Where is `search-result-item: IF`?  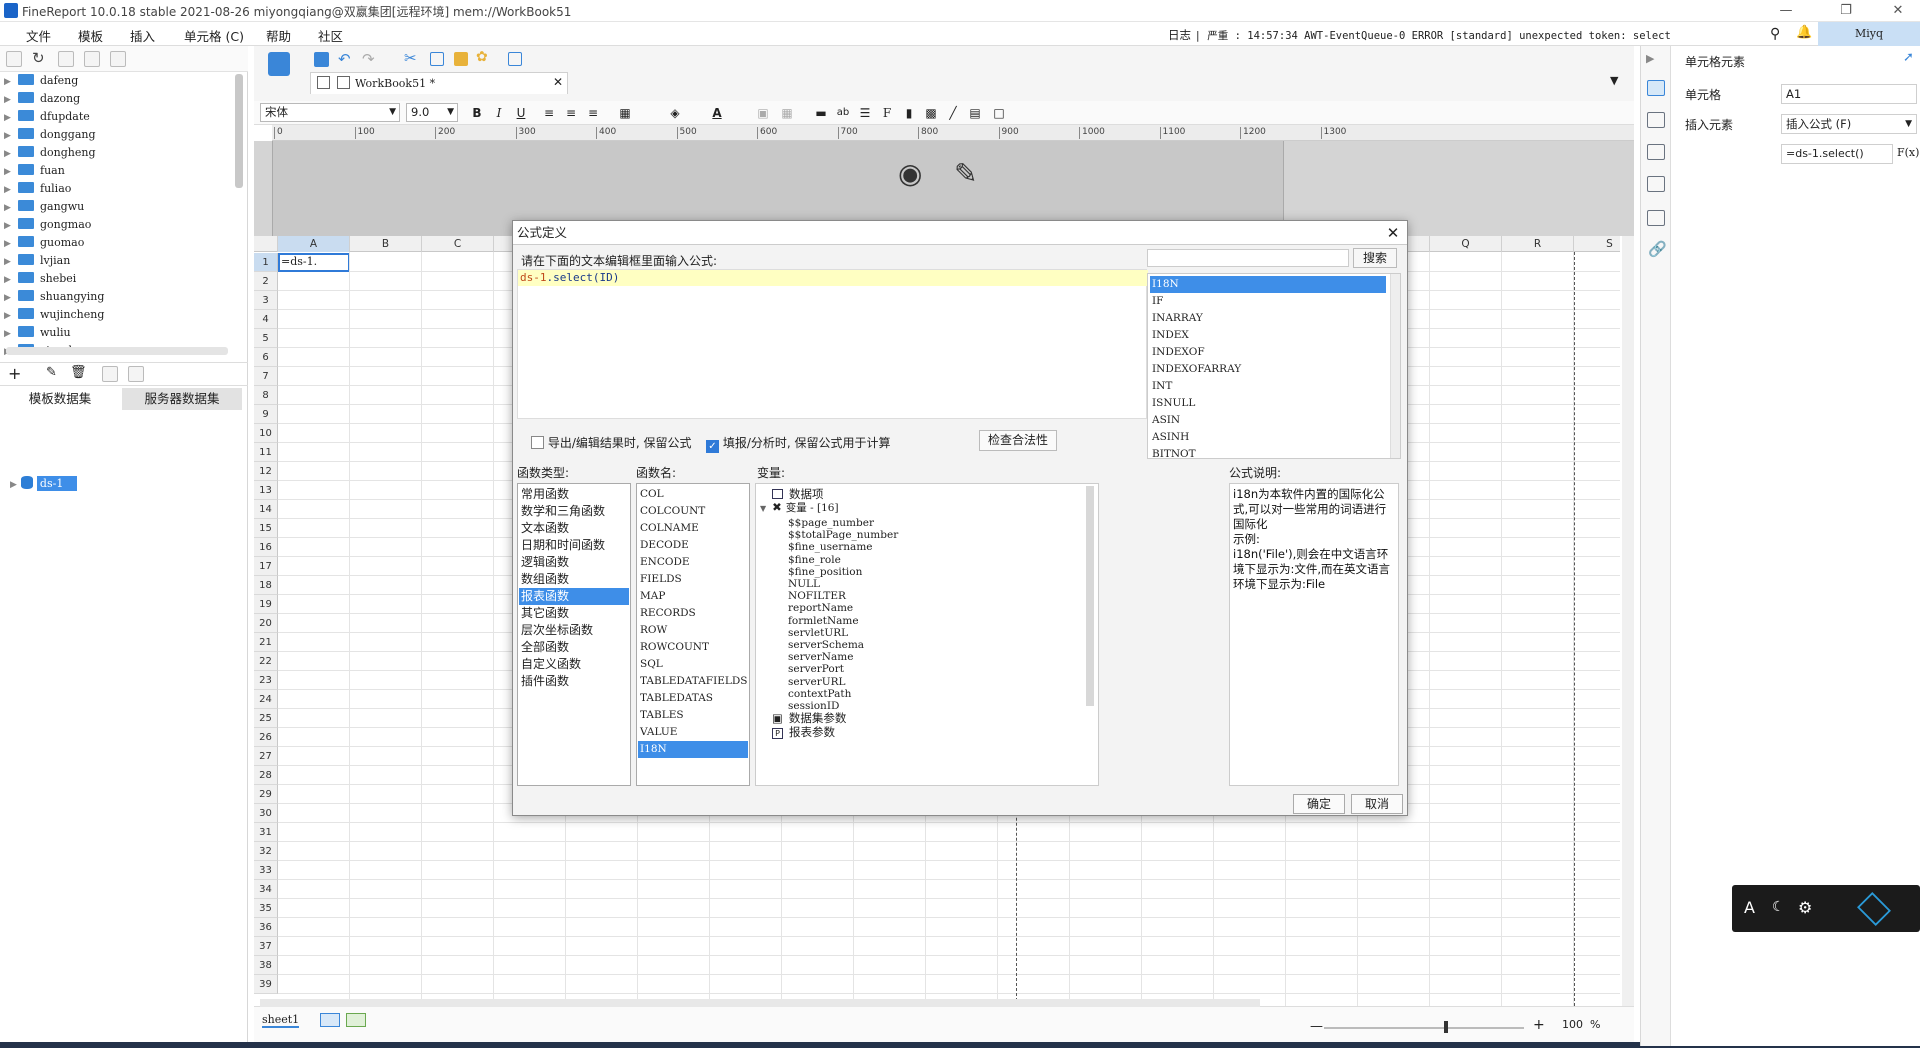 search-result-item: IF is located at coordinates (1268, 301).